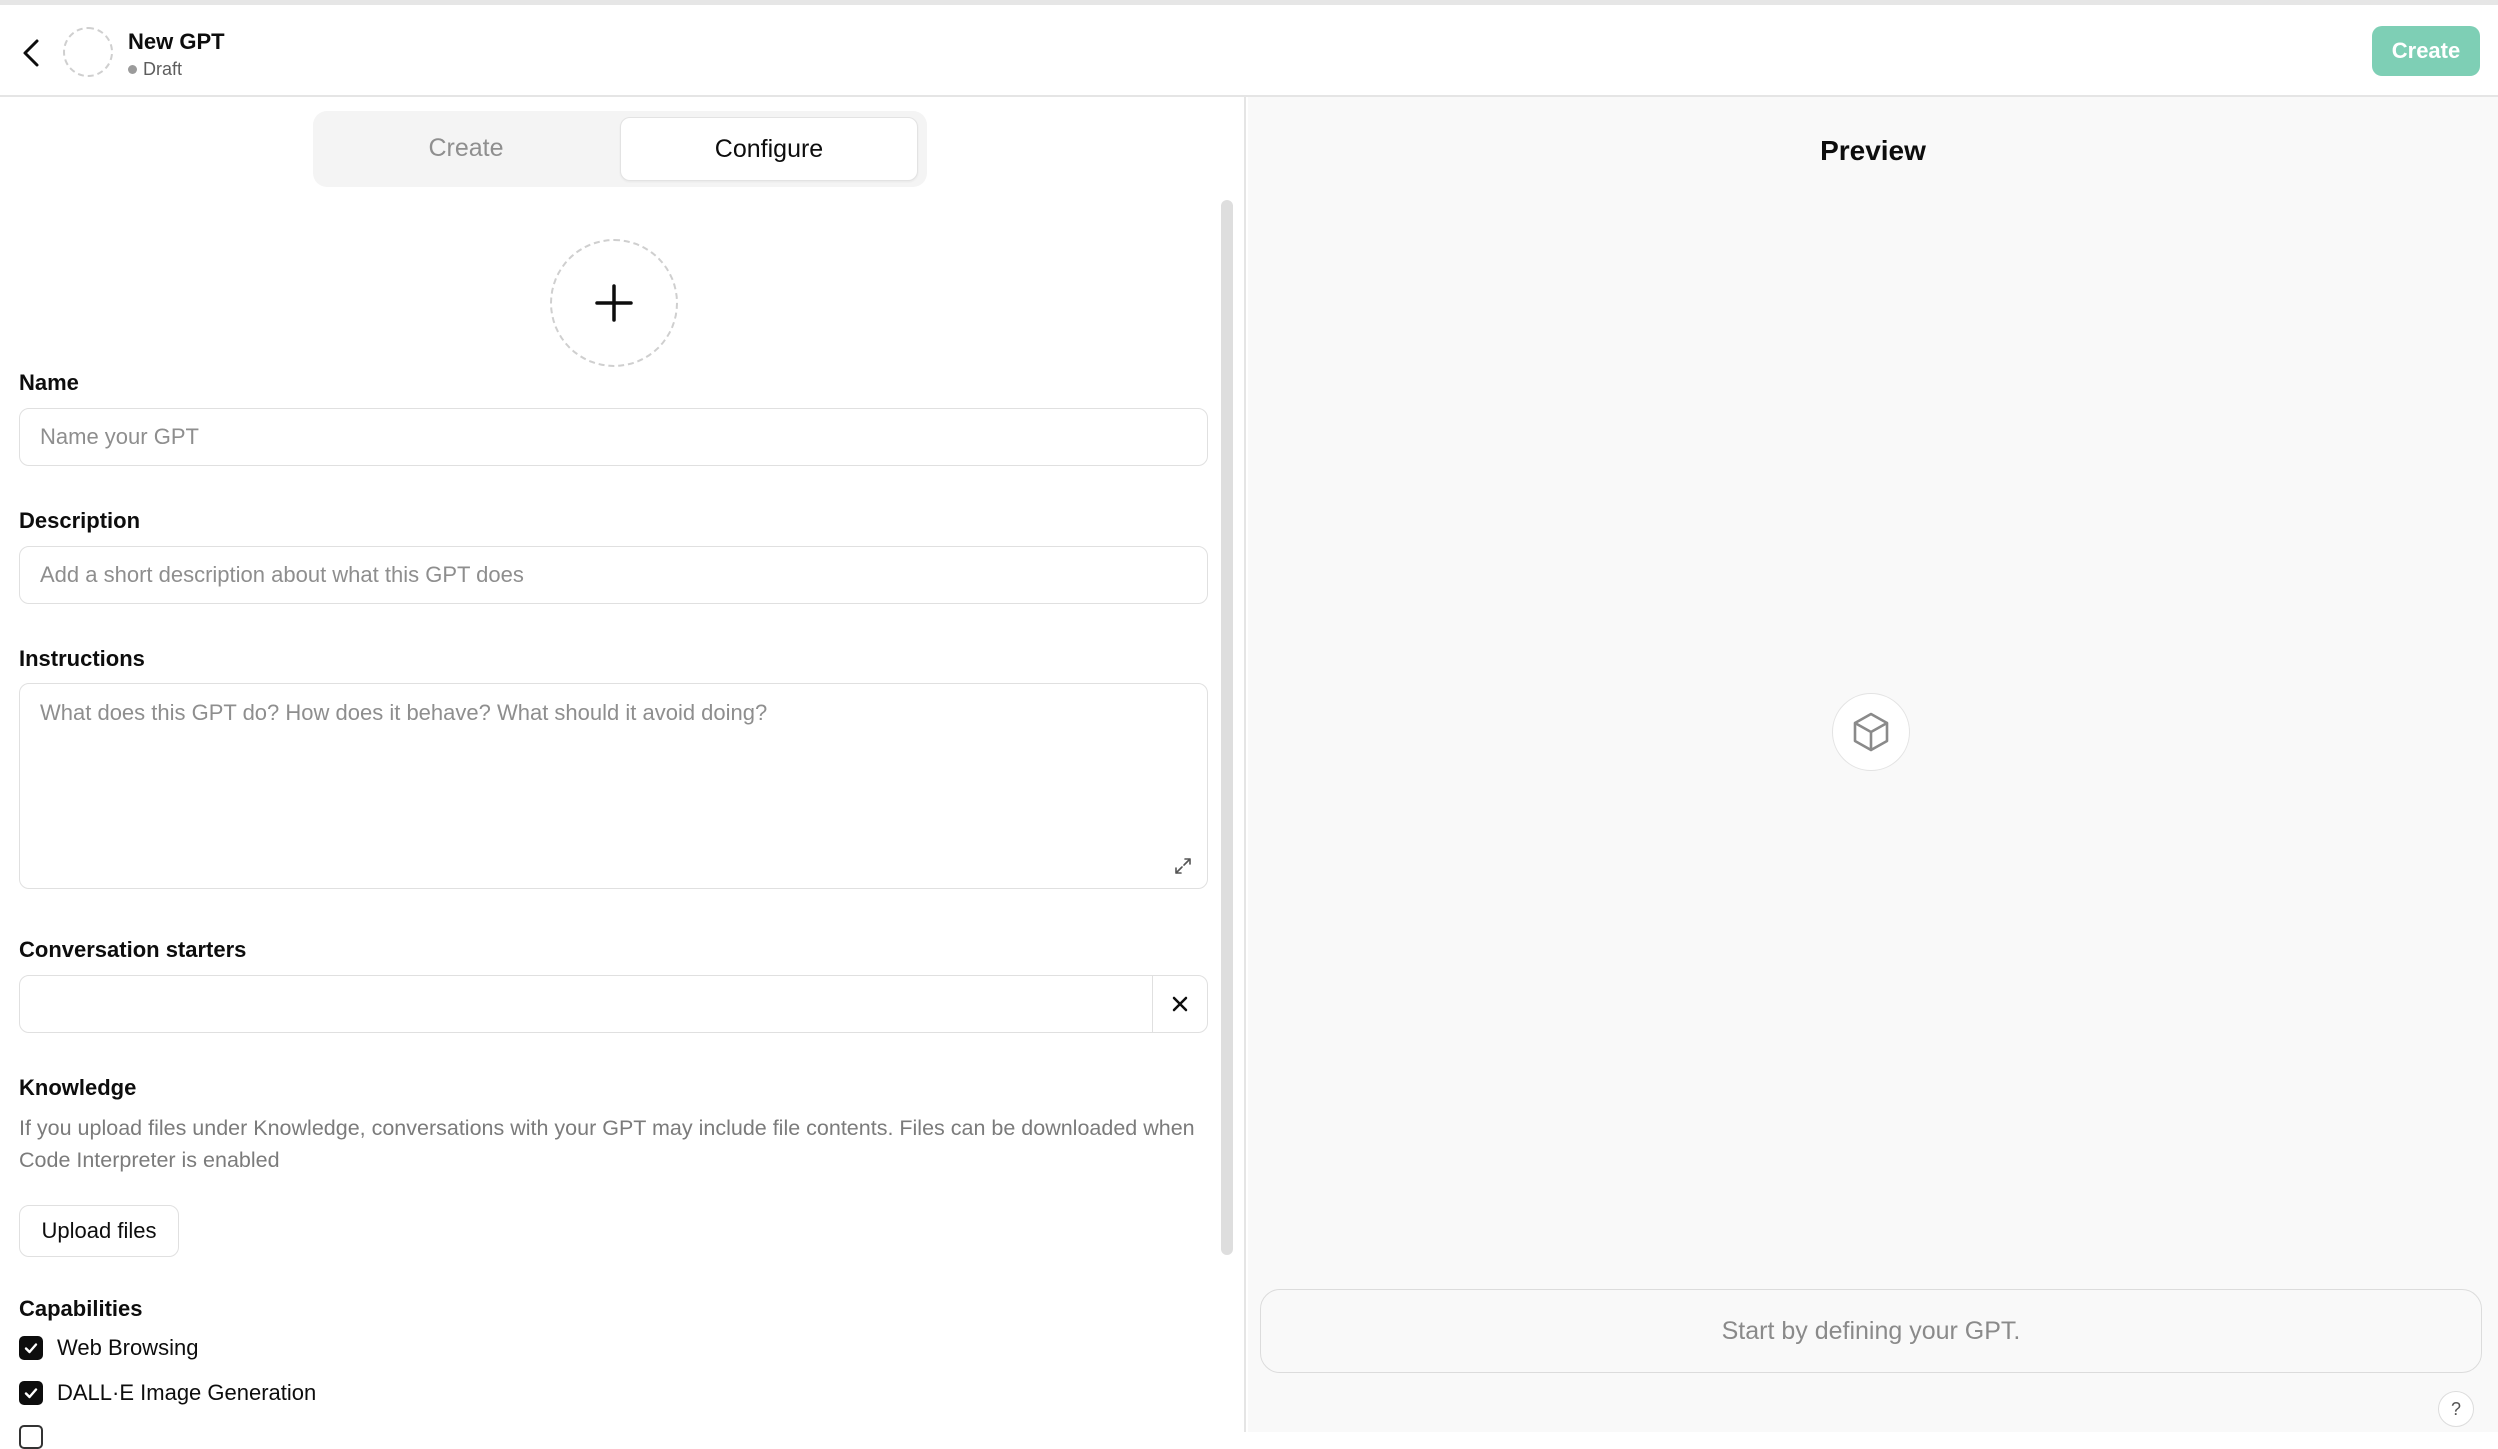 This screenshot has width=2498, height=1449. Describe the element at coordinates (1183, 866) in the screenshot. I see `expand-icon` at that location.